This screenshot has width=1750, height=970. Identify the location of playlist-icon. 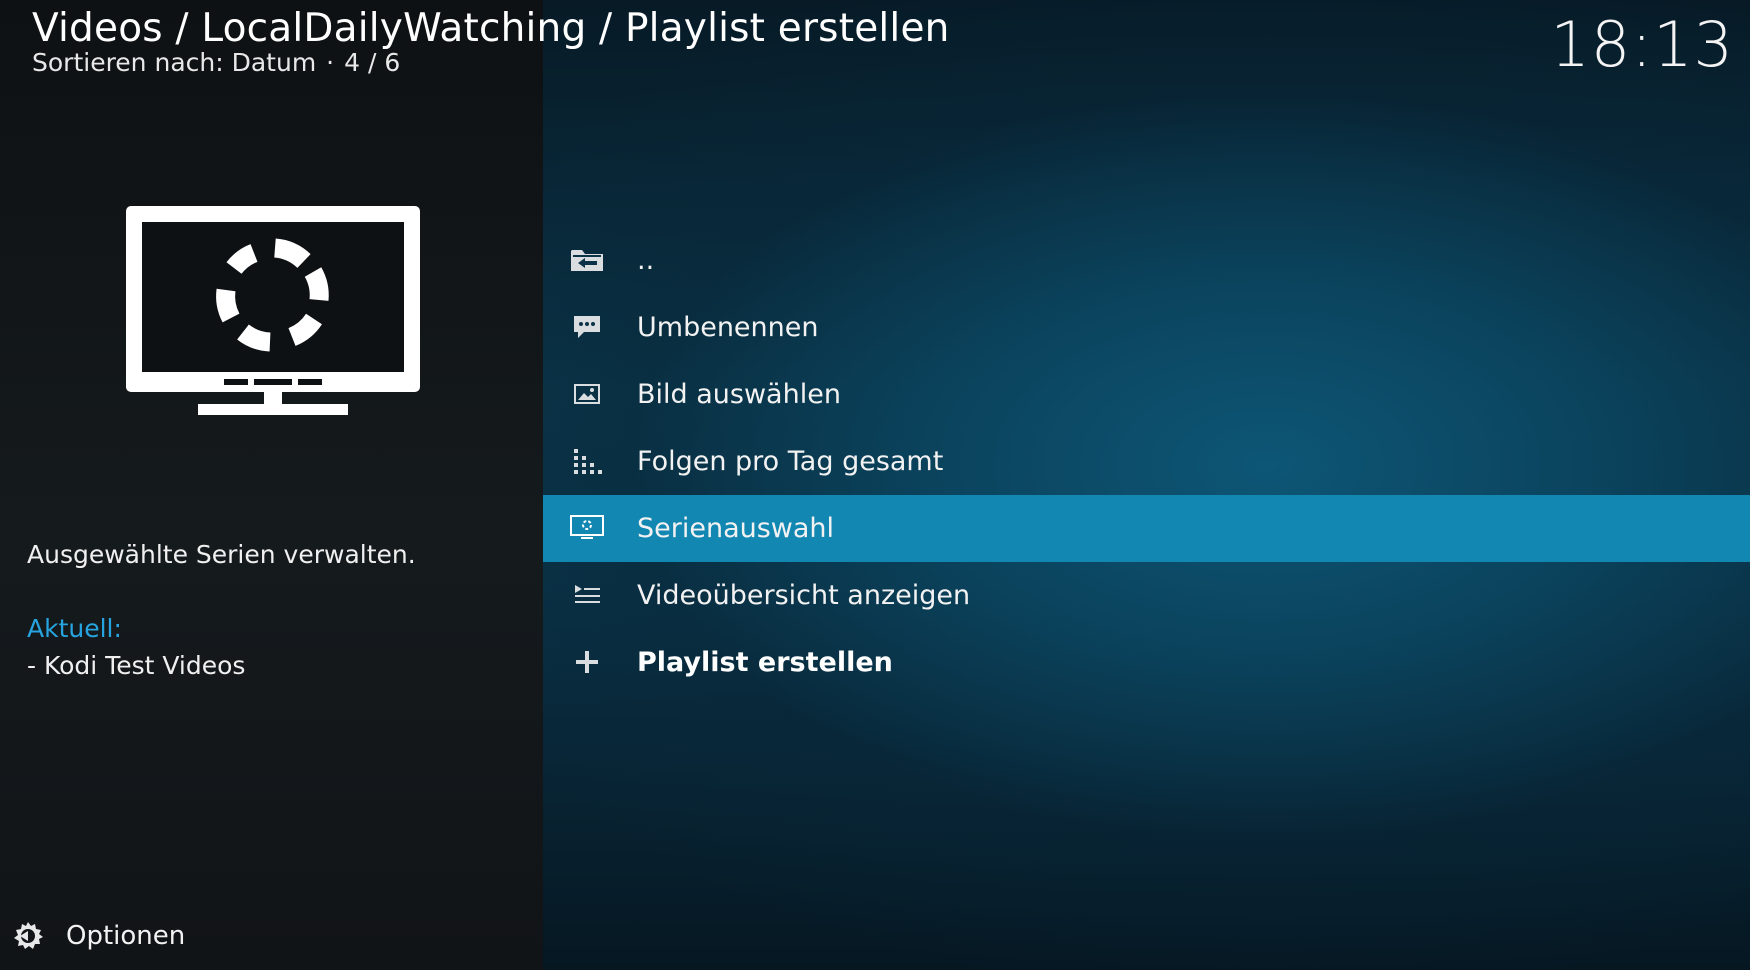
(587, 595).